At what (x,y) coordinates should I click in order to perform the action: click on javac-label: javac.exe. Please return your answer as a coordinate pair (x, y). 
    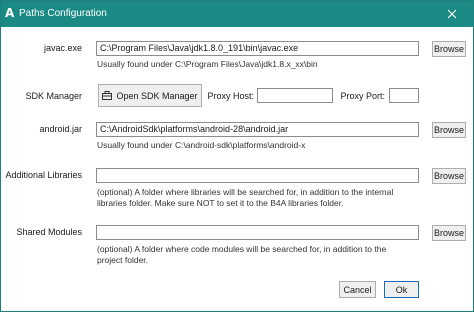
    Looking at the image, I should click on (62, 48).